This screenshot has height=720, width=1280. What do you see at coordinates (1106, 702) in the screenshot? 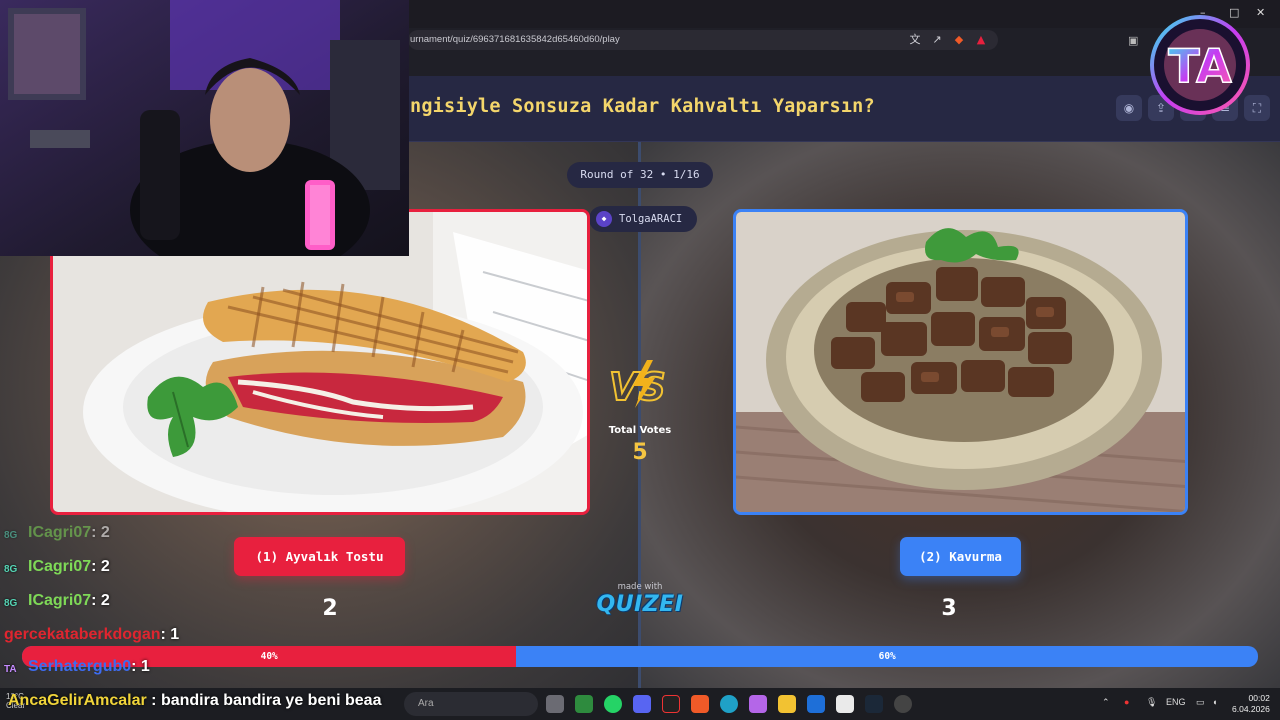
I see `tray-chevron-icon: ⌃` at bounding box center [1106, 702].